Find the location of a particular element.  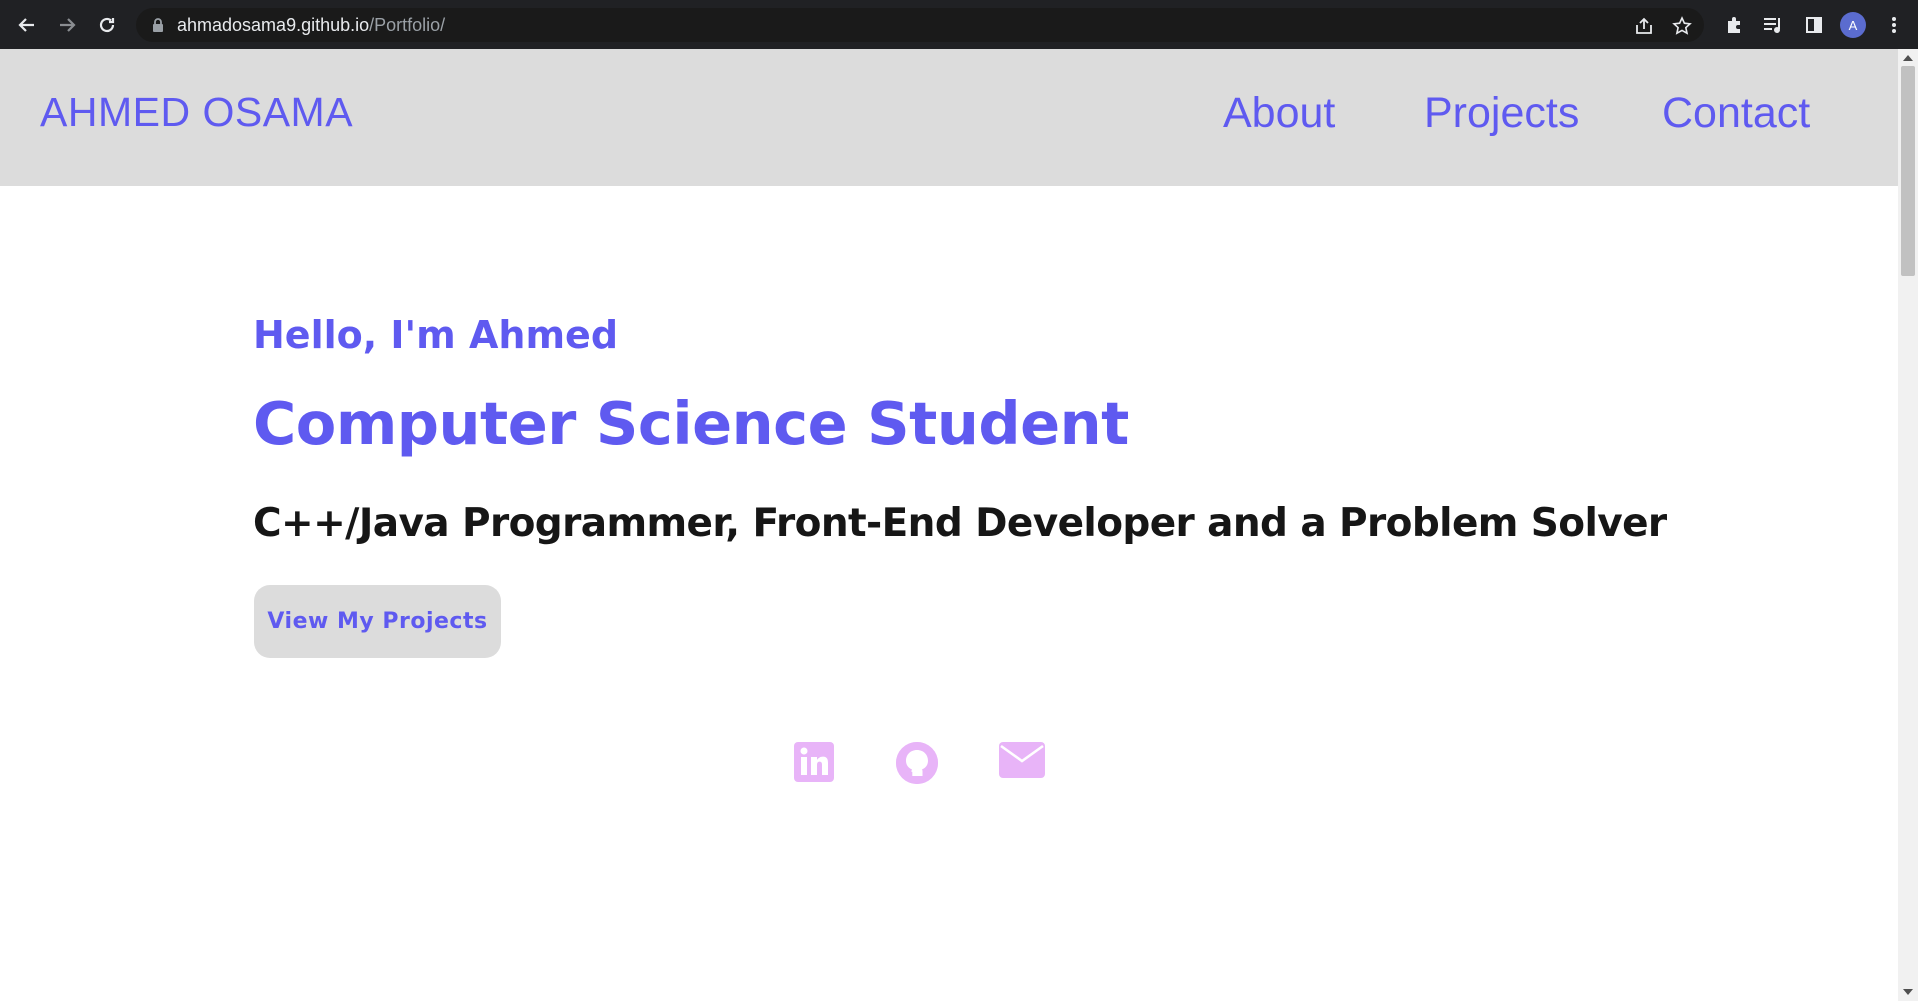

back-button is located at coordinates (27, 24).